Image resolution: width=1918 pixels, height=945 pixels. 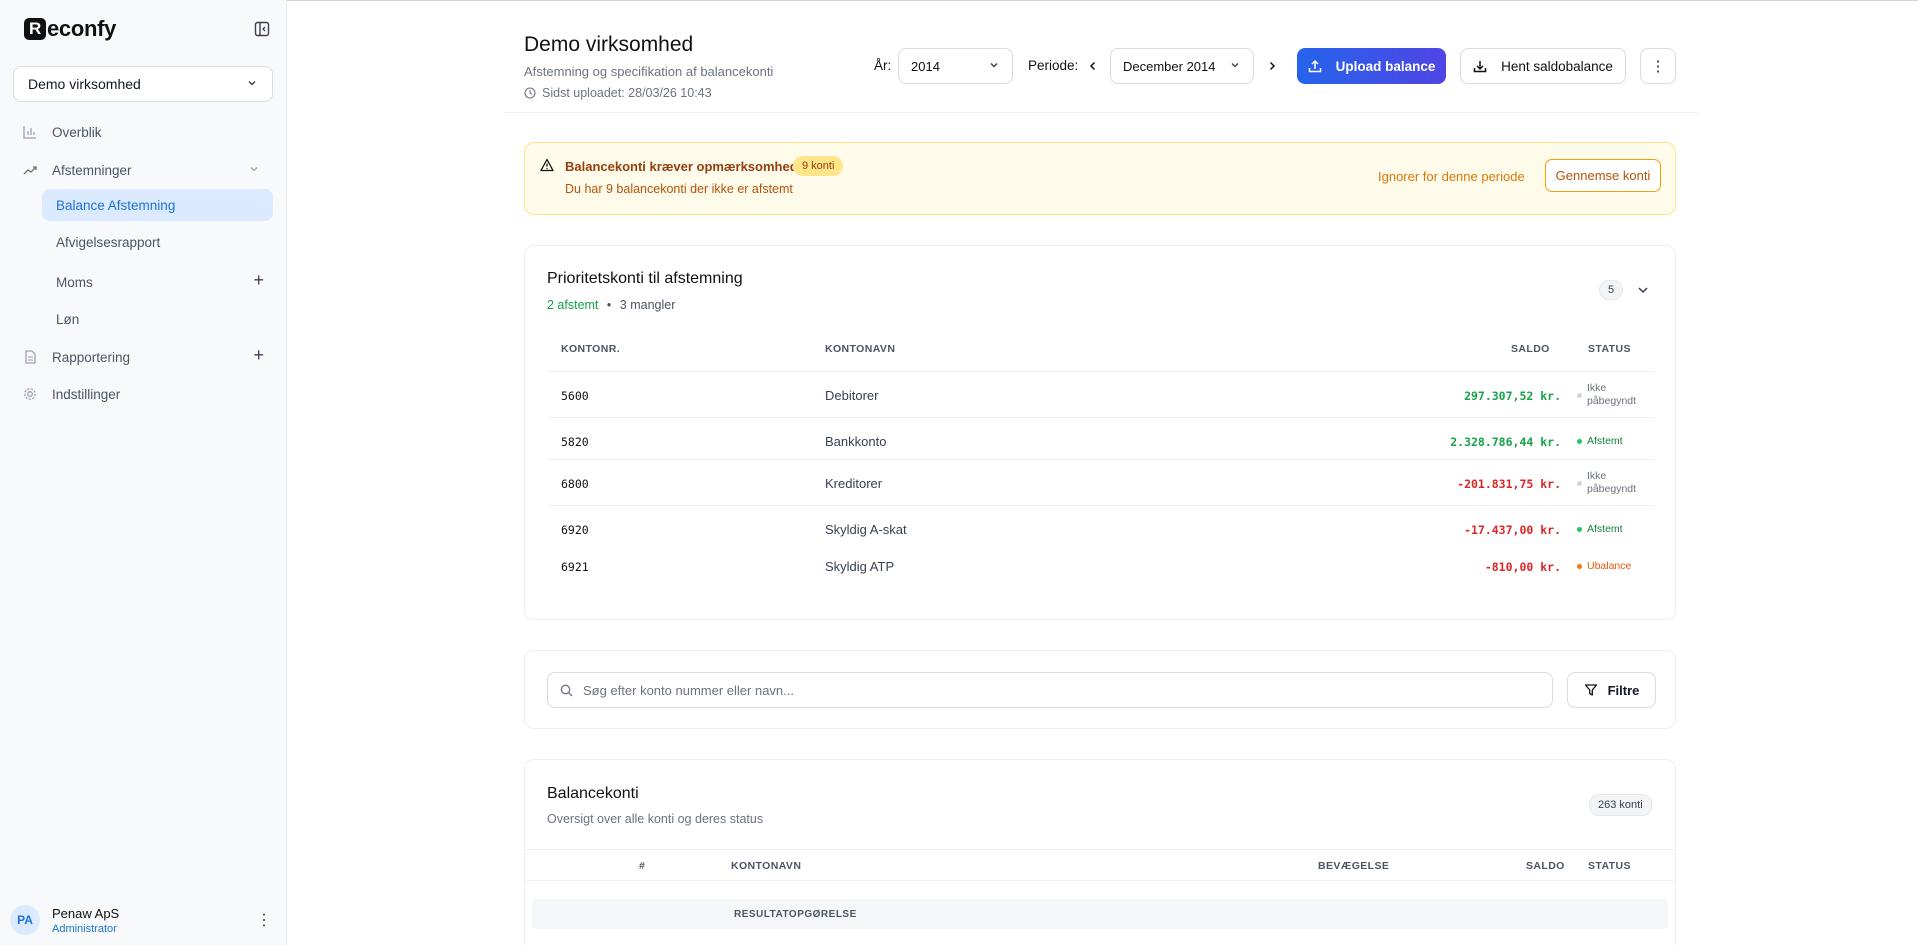 I want to click on upload-balance-label: Upload balance, so click(x=1385, y=66).